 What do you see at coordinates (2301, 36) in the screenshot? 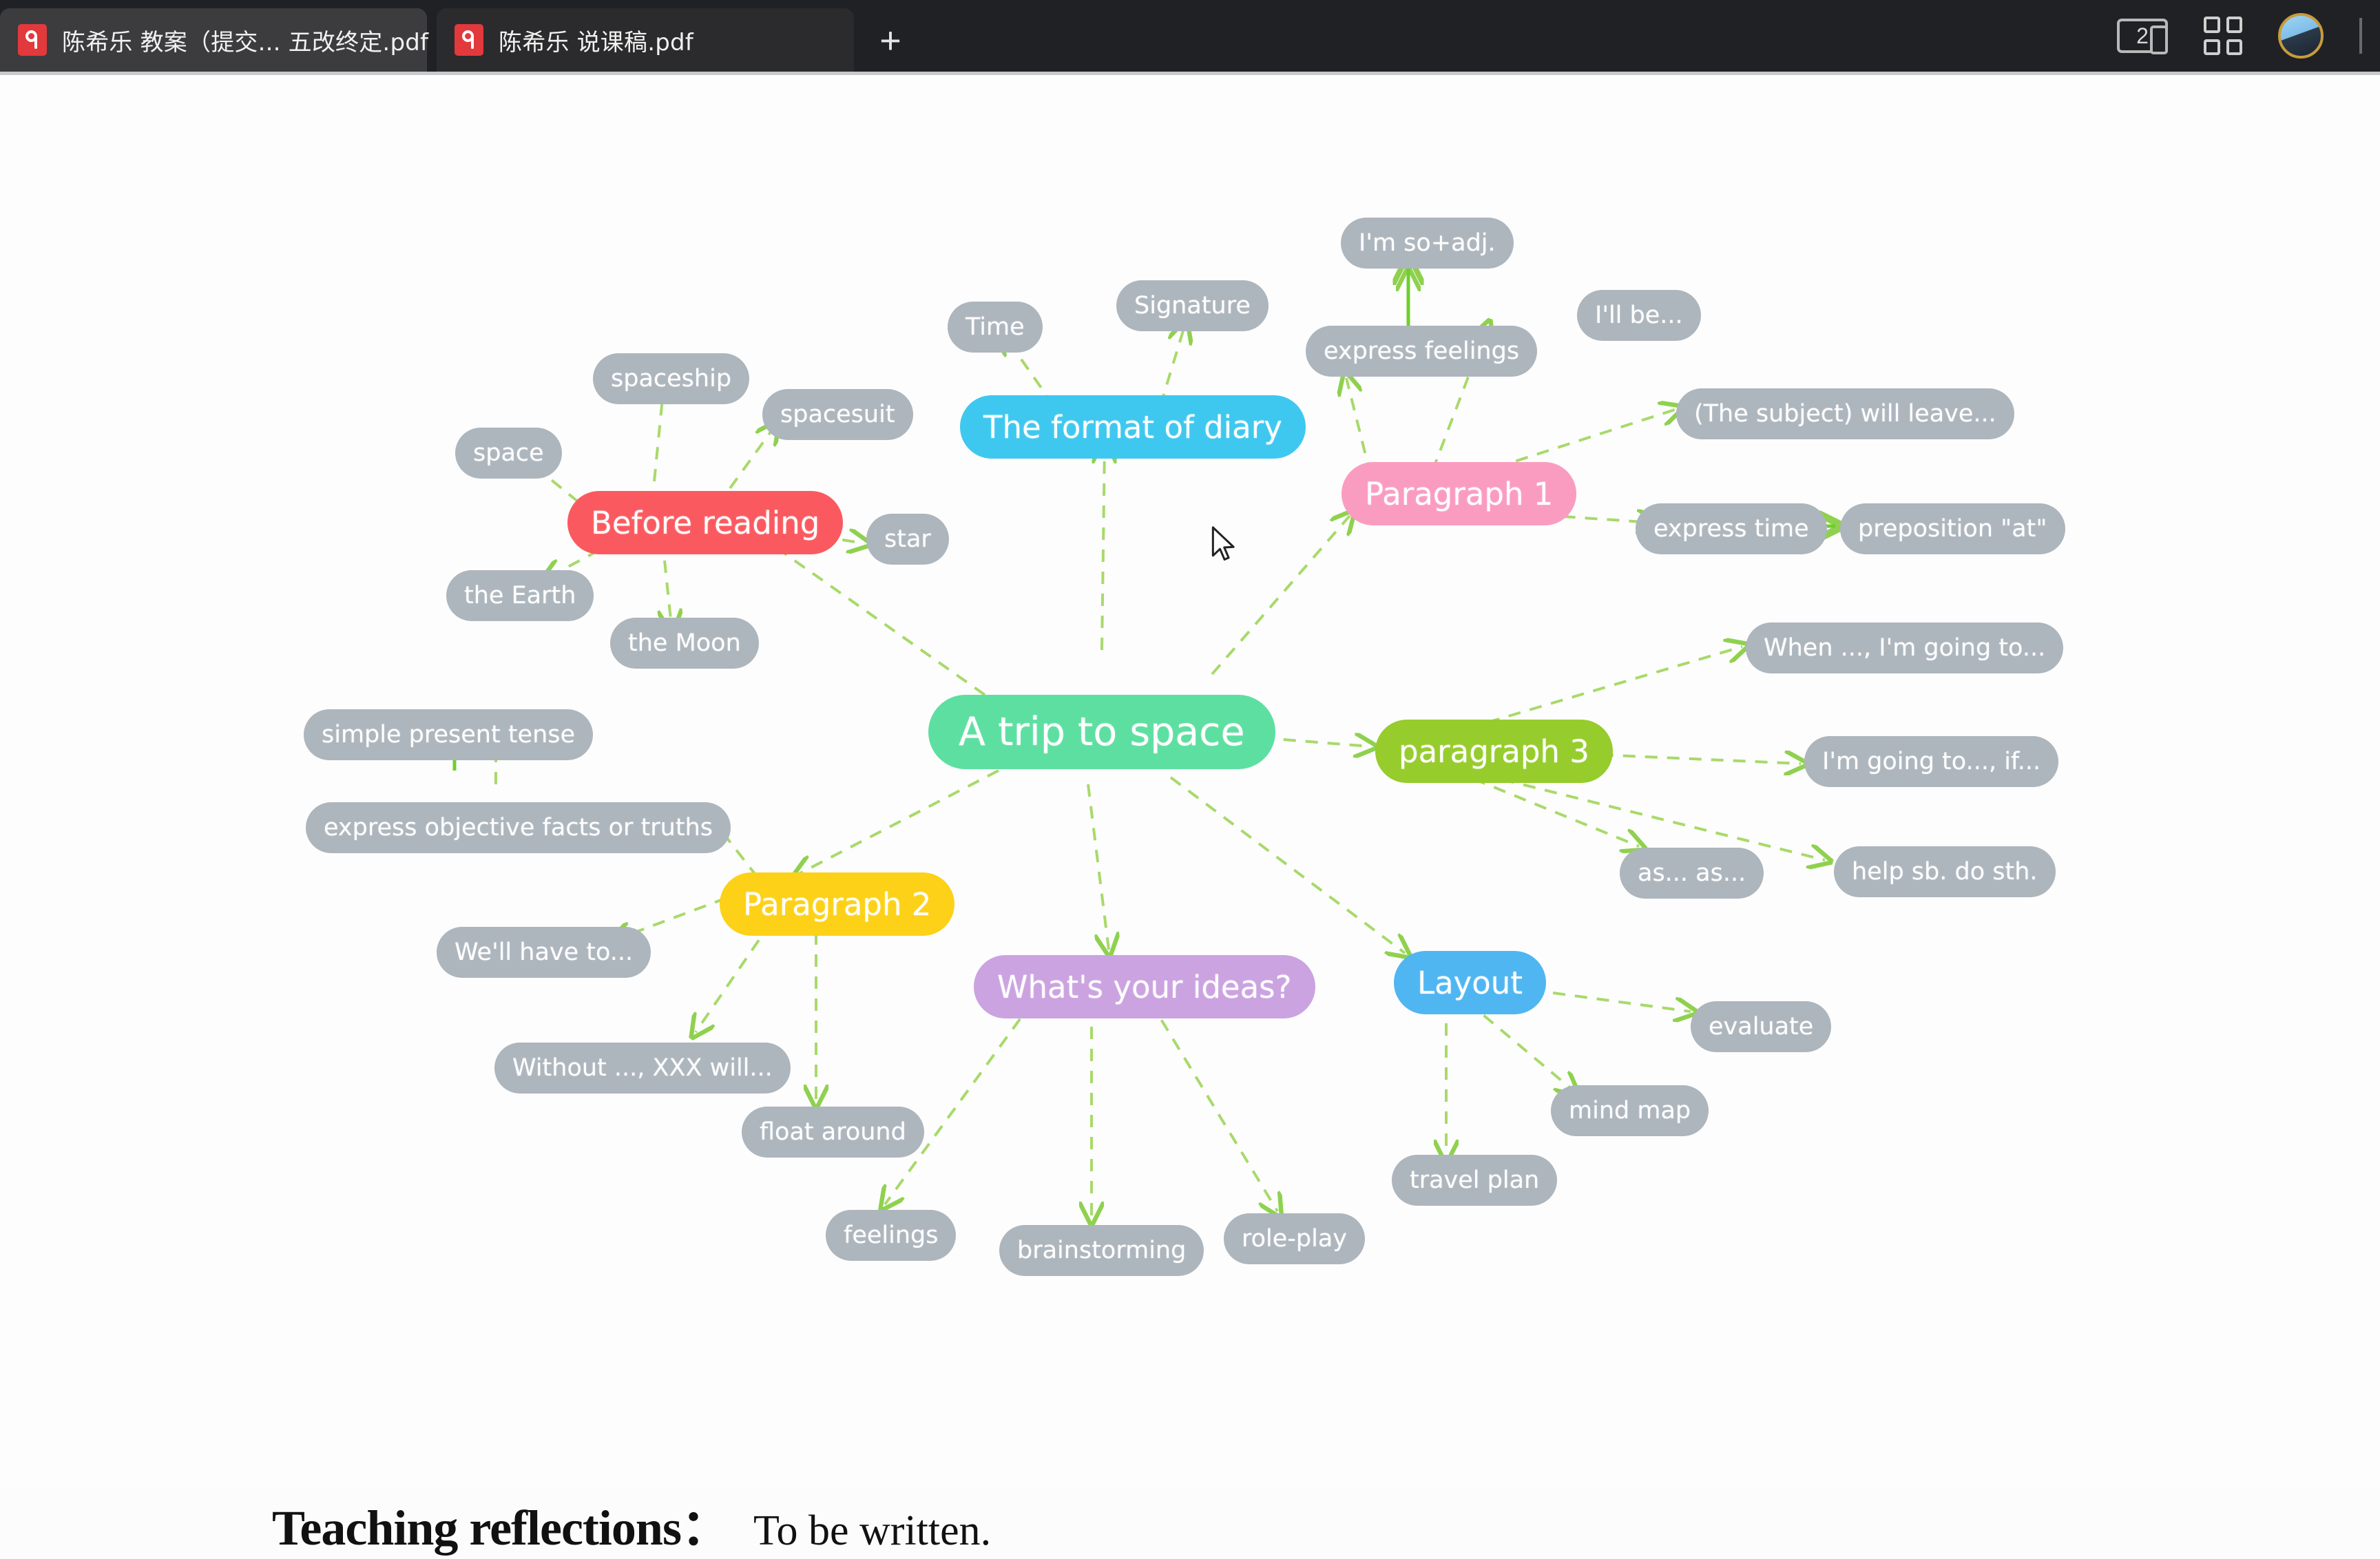
I see `user-avatar` at bounding box center [2301, 36].